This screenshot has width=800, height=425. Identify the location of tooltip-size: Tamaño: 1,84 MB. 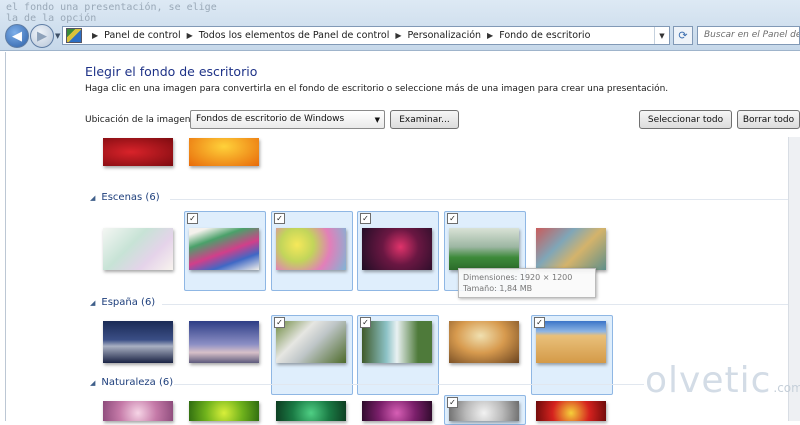
(498, 288).